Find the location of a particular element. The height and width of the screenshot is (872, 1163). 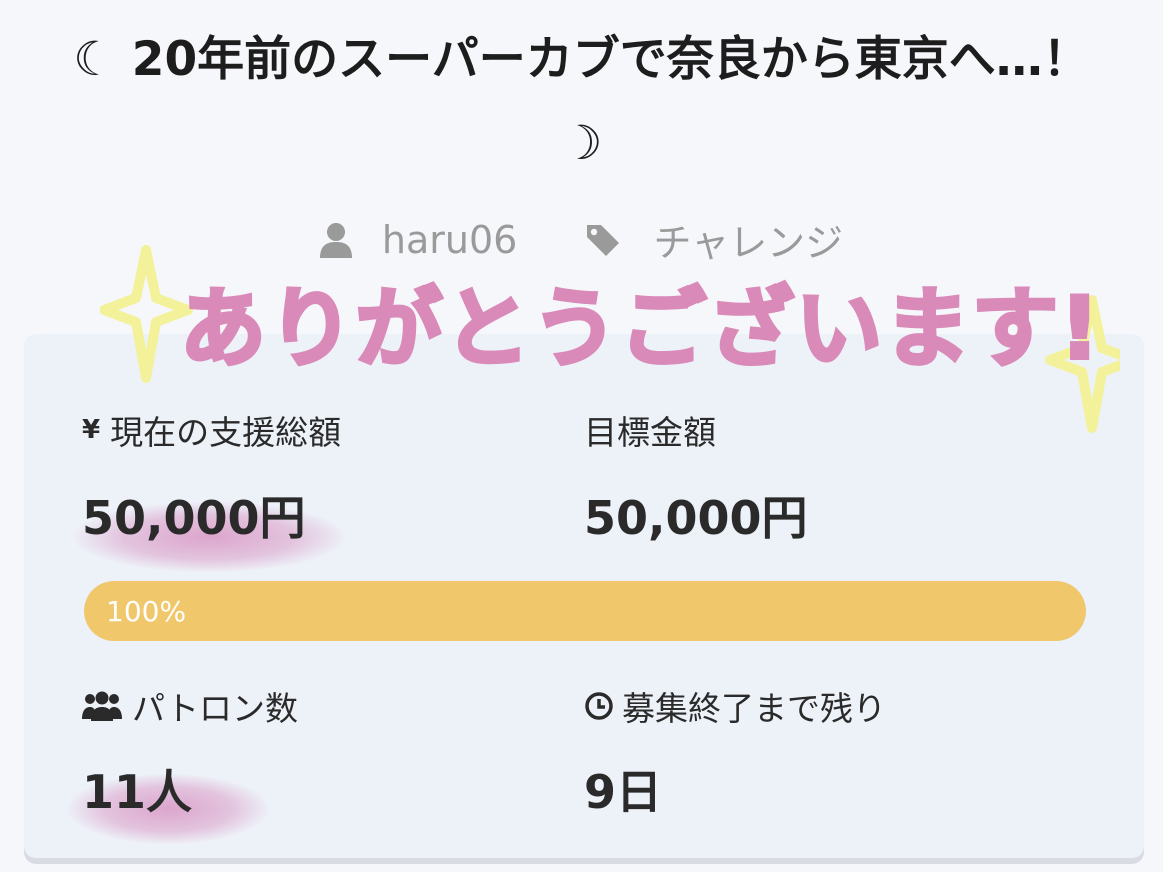

progress-text: 100% is located at coordinates (146, 611).